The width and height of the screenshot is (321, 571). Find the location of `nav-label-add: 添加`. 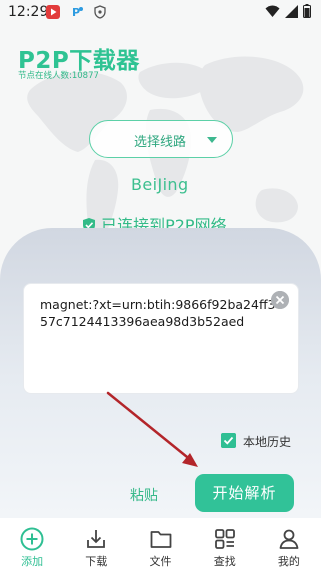

nav-label-add: 添加 is located at coordinates (32, 561).